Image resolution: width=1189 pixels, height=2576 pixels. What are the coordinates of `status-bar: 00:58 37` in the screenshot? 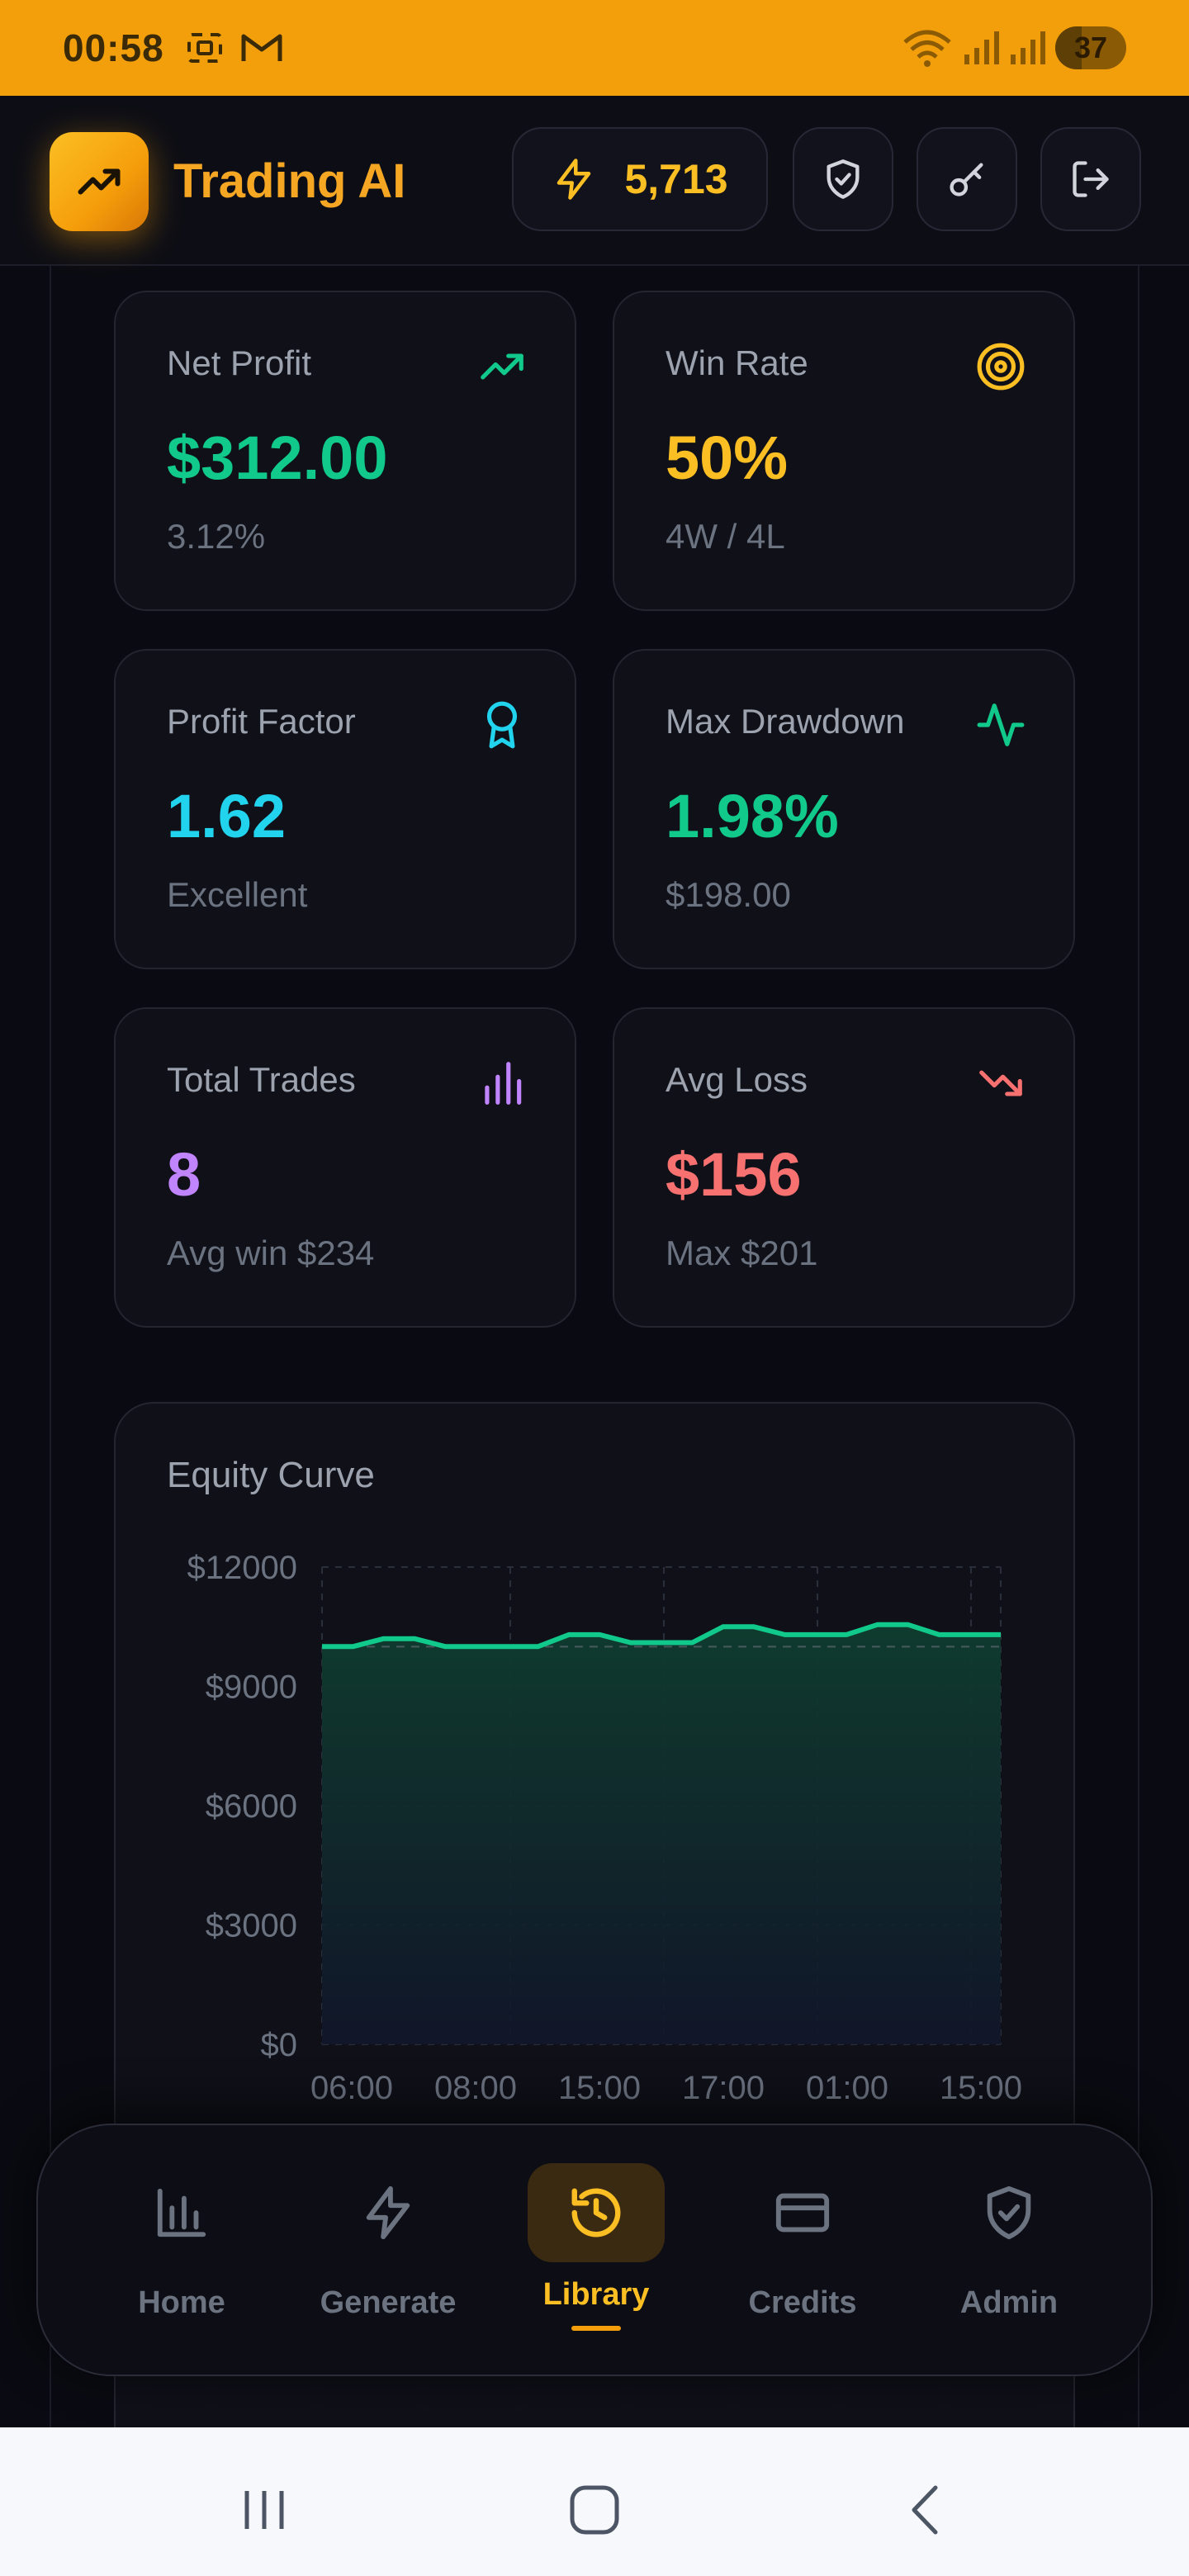 It's located at (594, 48).